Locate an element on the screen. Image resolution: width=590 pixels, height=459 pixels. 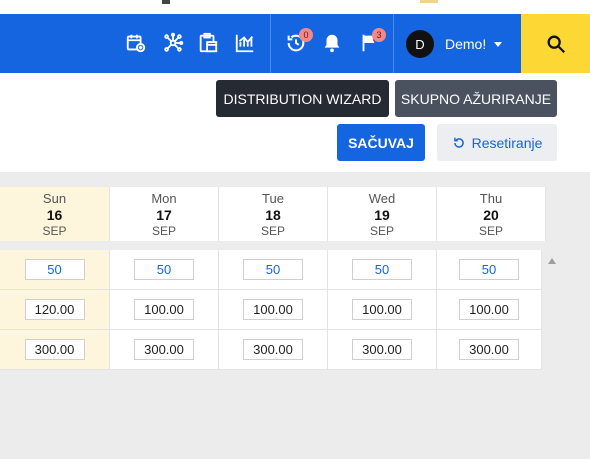
search-icon is located at coordinates (556, 44).